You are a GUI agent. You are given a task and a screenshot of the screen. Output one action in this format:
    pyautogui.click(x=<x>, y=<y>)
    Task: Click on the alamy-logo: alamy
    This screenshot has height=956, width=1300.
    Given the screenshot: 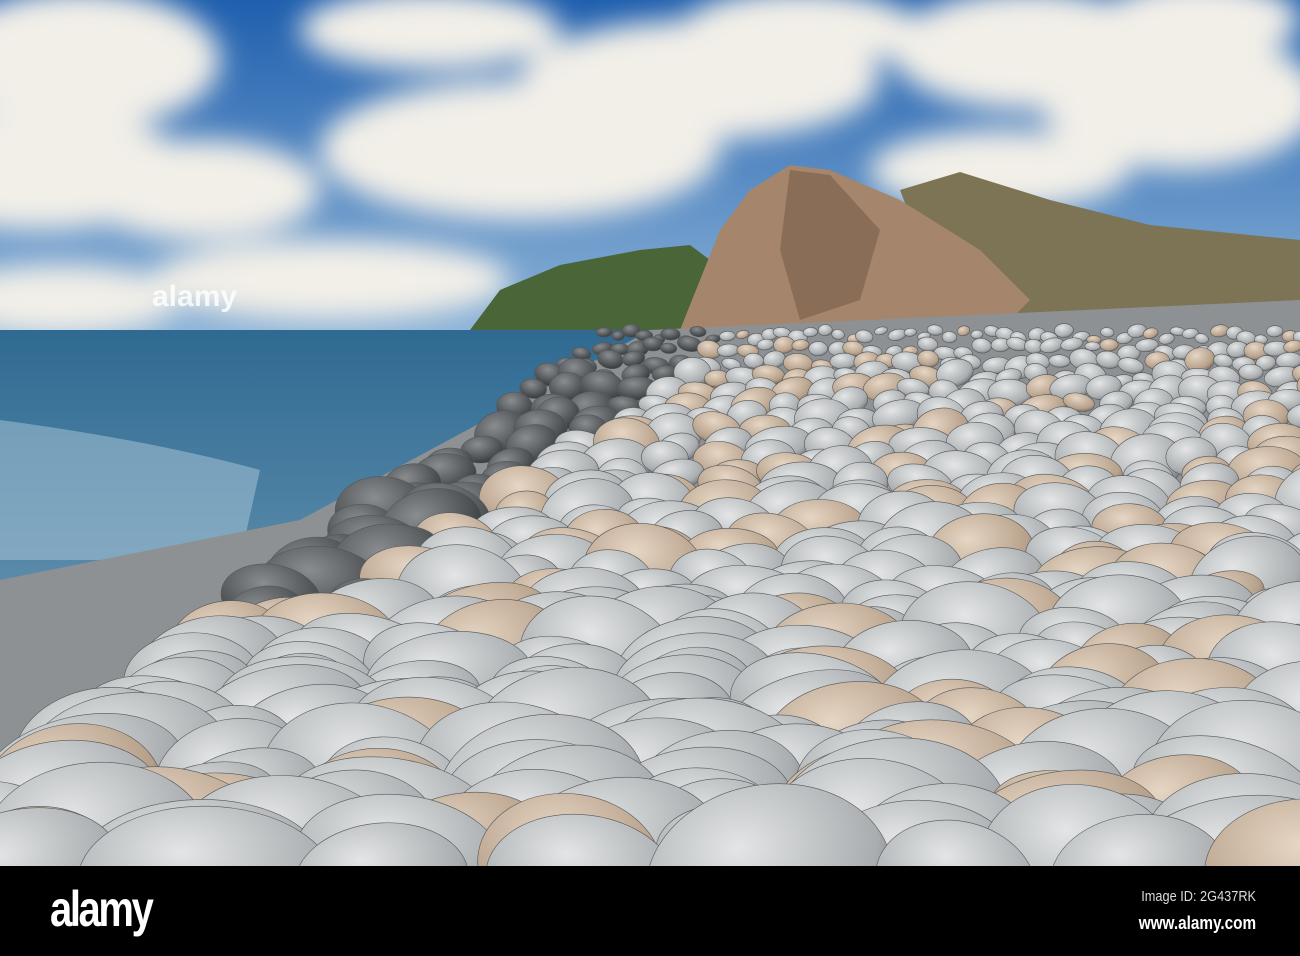 What is the action you would take?
    pyautogui.click(x=102, y=909)
    